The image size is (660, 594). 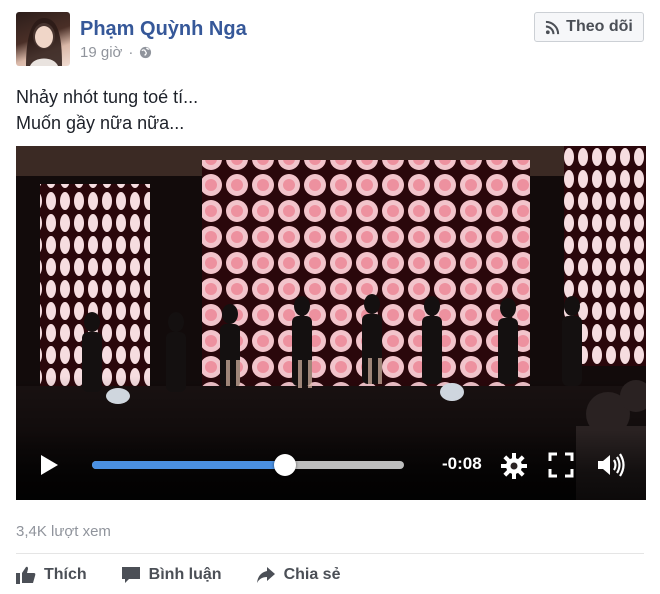 I want to click on avatar-photo, so click(x=44, y=42).